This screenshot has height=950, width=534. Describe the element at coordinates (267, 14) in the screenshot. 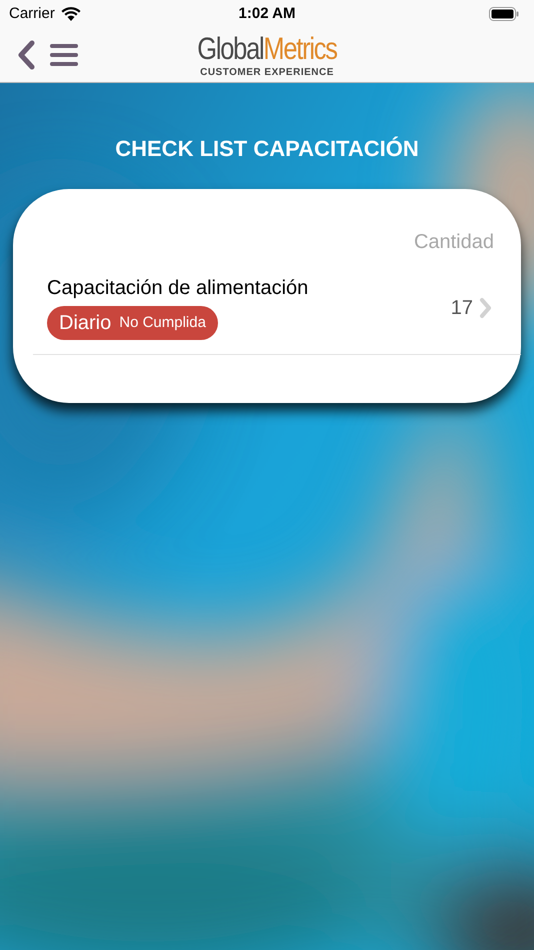

I see `clock-time: 1:02 AM` at that location.